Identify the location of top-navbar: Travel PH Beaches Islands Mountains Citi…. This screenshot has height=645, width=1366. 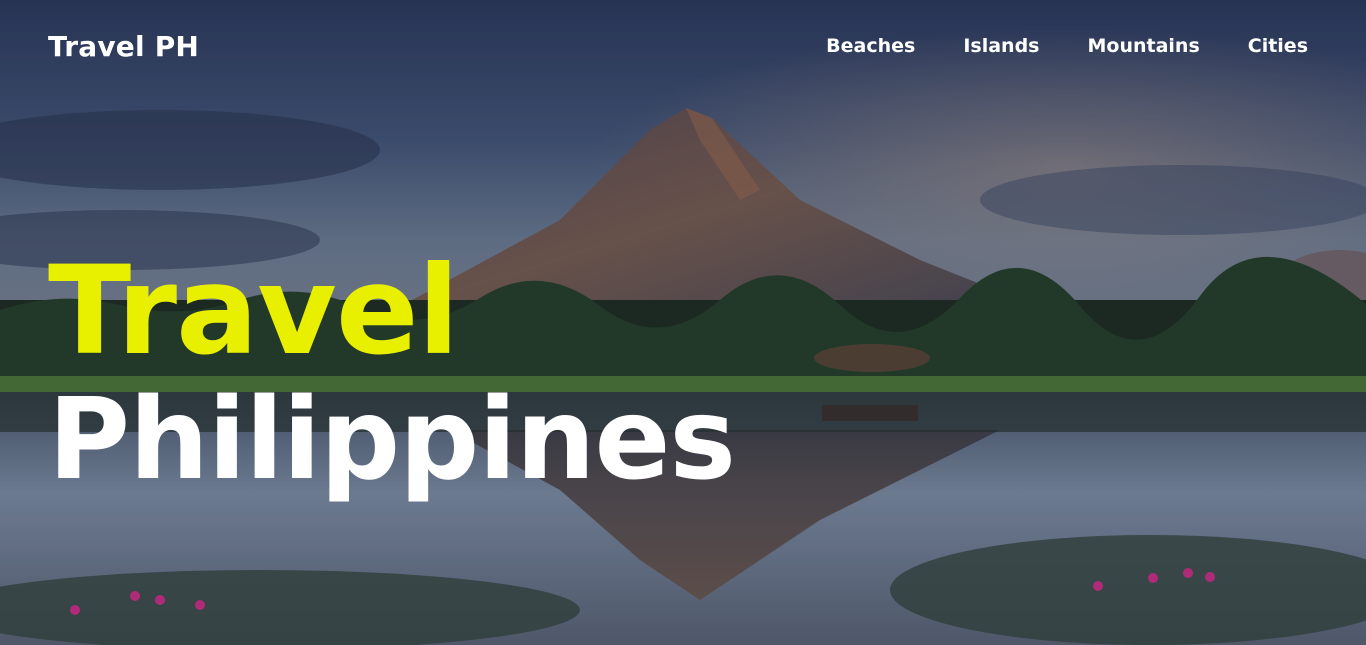
(683, 46).